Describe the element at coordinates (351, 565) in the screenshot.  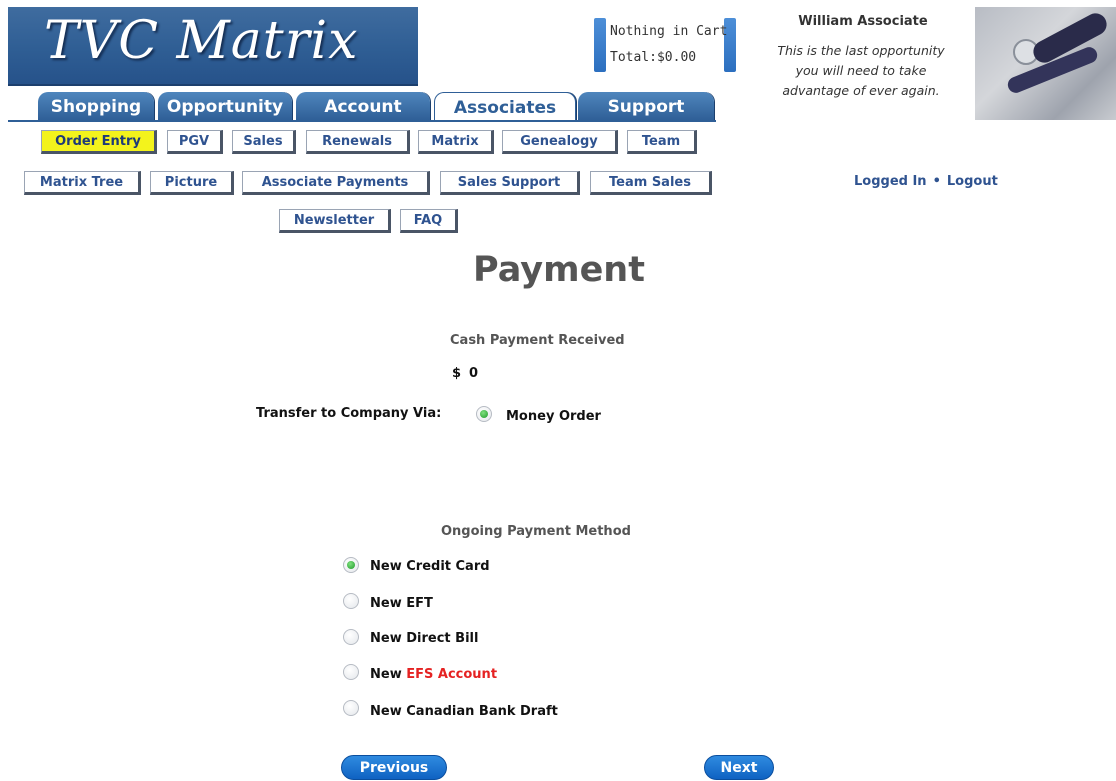
I see `credit-card-radio` at that location.